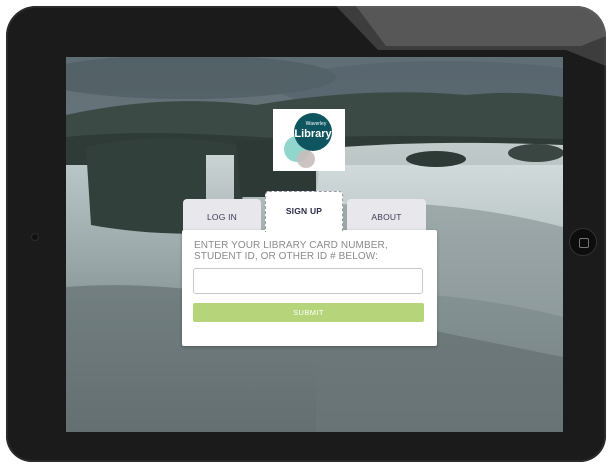 The width and height of the screenshot is (608, 466). I want to click on library-logo: Waverley Library, so click(309, 140).